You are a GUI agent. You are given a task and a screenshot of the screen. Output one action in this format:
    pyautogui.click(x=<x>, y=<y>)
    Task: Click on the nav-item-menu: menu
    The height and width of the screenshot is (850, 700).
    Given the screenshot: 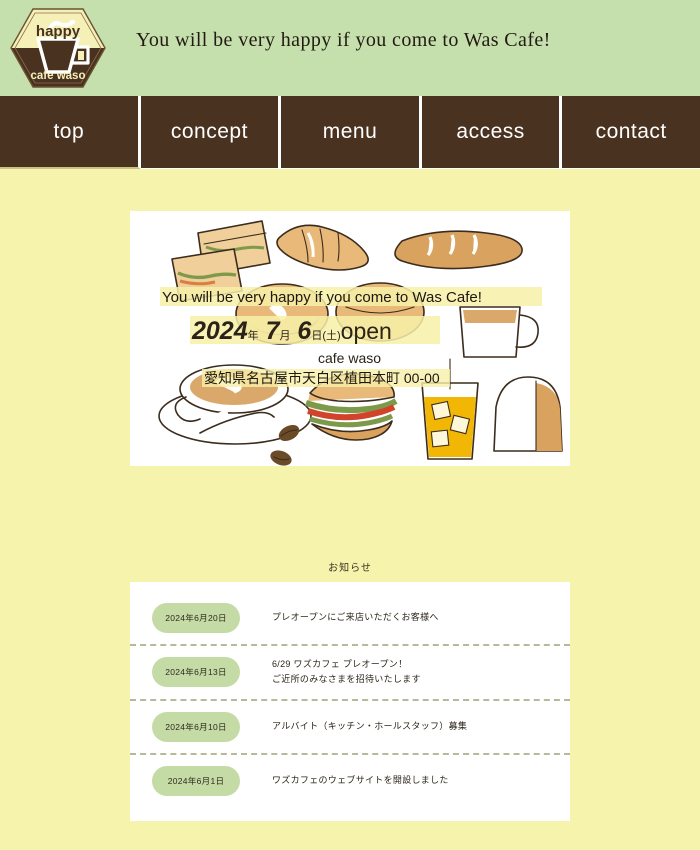 What is the action you would take?
    pyautogui.click(x=351, y=132)
    